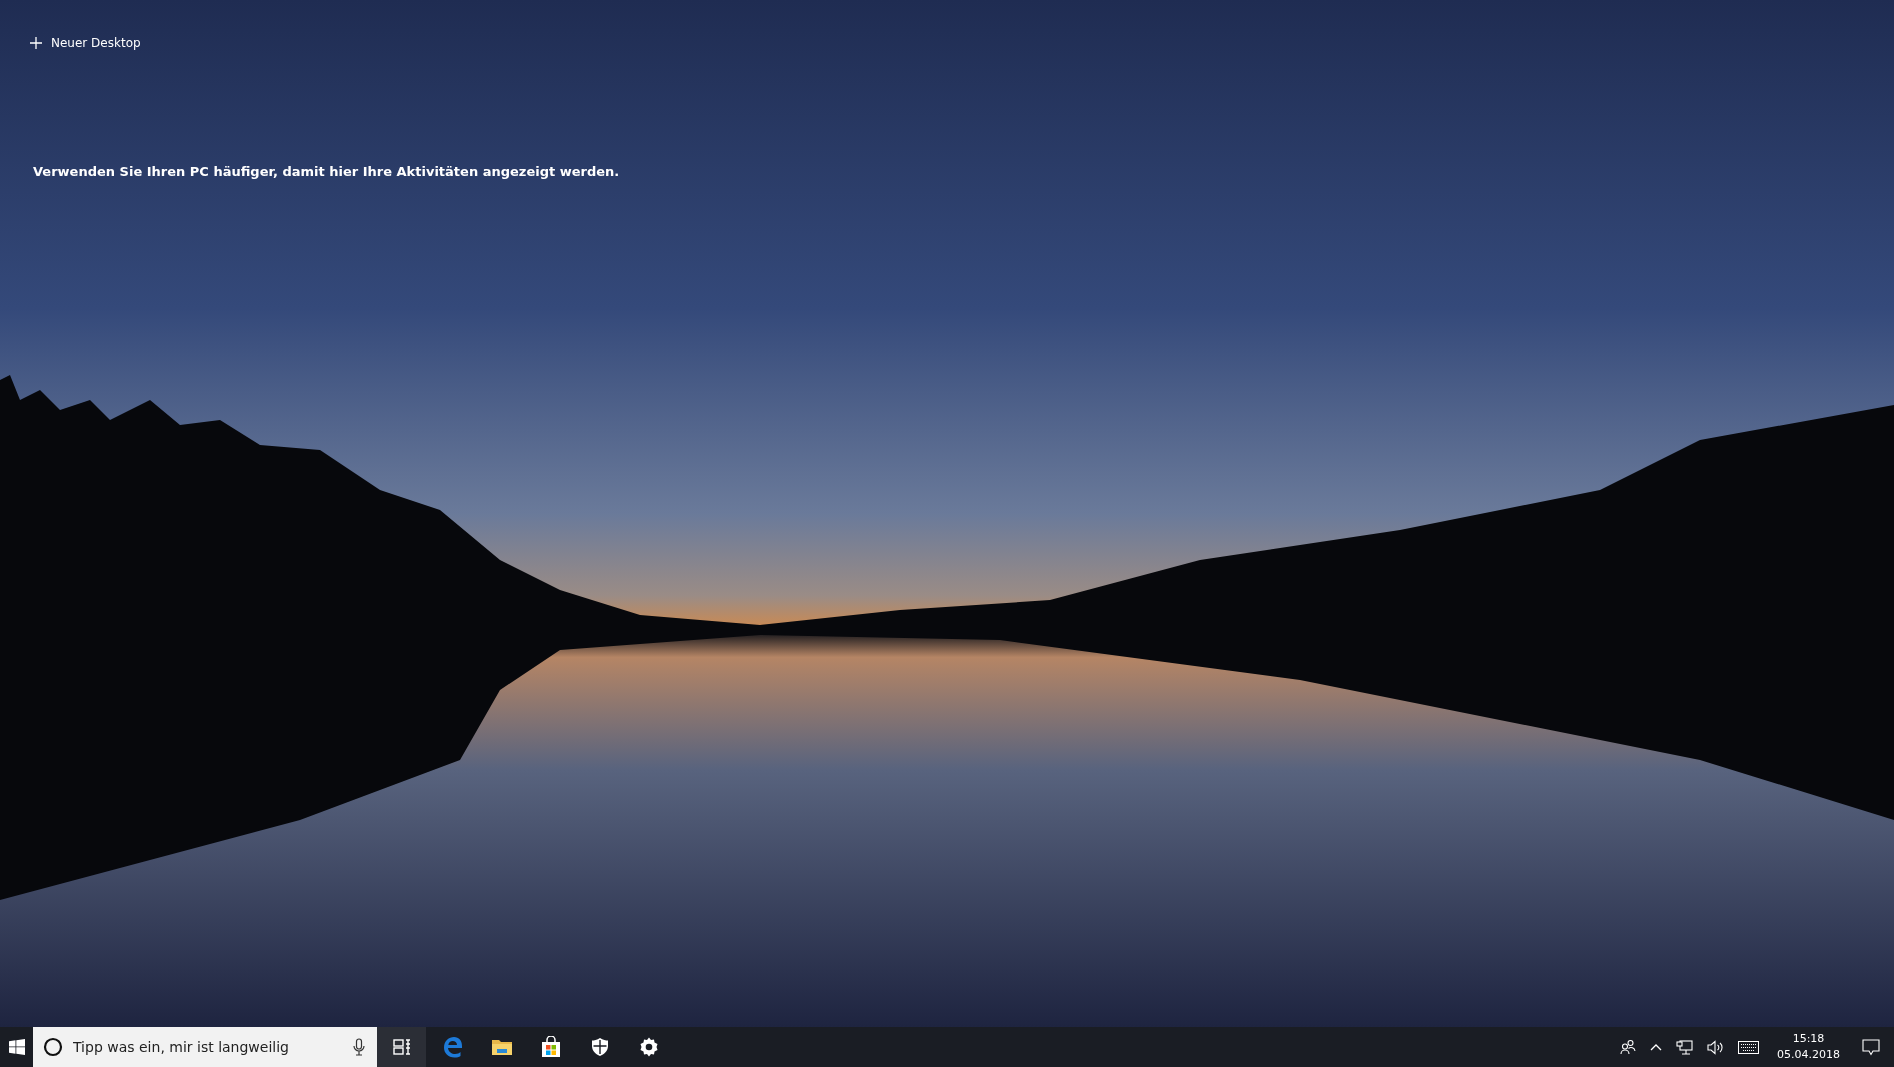  I want to click on speaker-icon, so click(1715, 1047).